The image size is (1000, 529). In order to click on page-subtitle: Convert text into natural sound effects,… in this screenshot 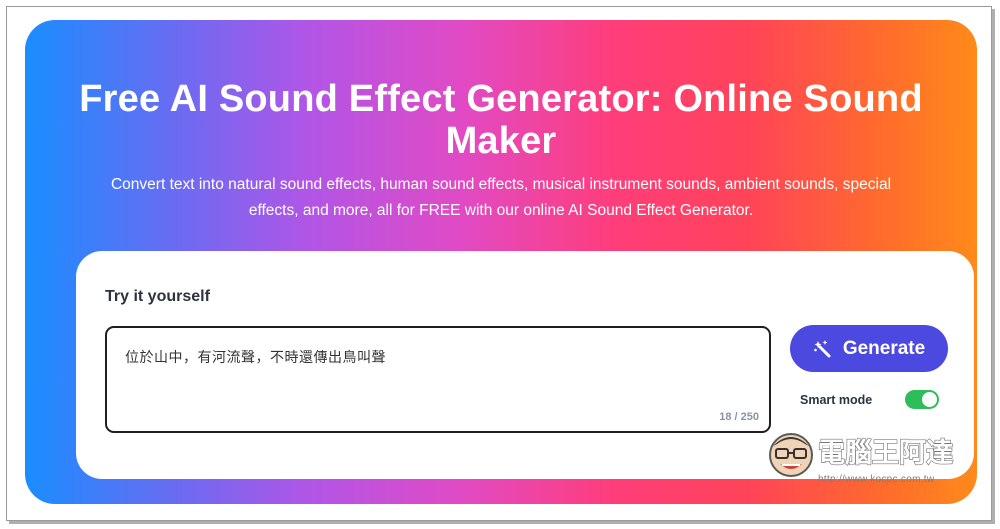, I will do `click(501, 197)`.